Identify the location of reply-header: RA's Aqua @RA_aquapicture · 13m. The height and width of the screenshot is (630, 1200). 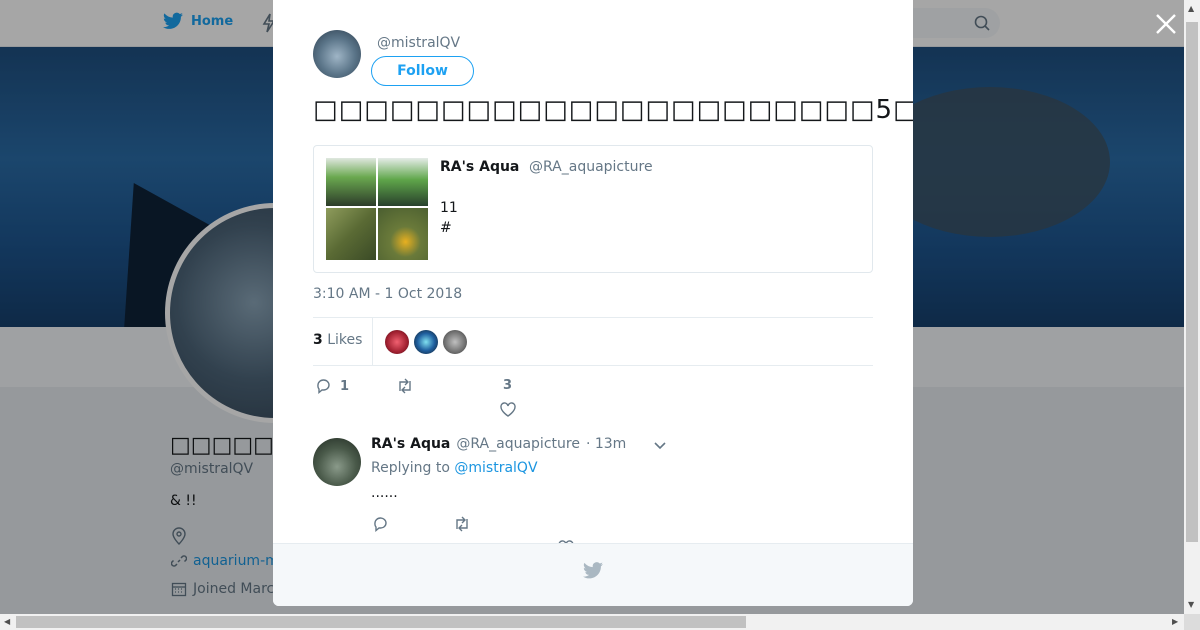
(498, 444).